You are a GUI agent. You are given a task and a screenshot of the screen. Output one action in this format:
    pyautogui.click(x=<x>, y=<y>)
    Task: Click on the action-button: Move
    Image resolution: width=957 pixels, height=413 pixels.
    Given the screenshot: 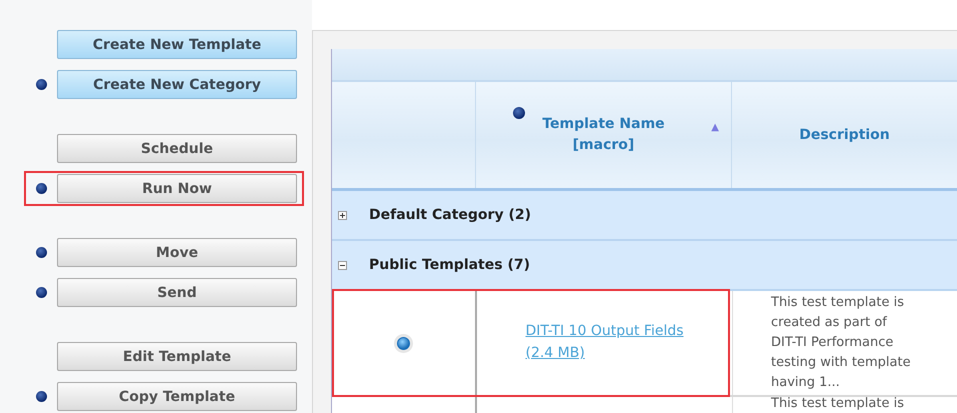 What is the action you would take?
    pyautogui.click(x=177, y=252)
    